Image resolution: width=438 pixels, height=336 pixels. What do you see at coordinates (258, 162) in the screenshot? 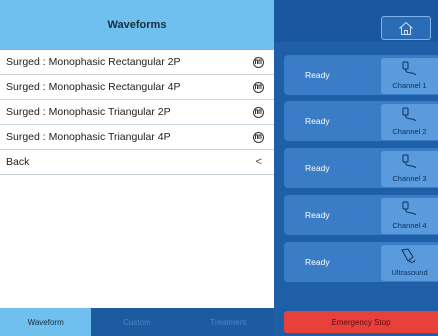
I see `chevron-left-icon: <` at bounding box center [258, 162].